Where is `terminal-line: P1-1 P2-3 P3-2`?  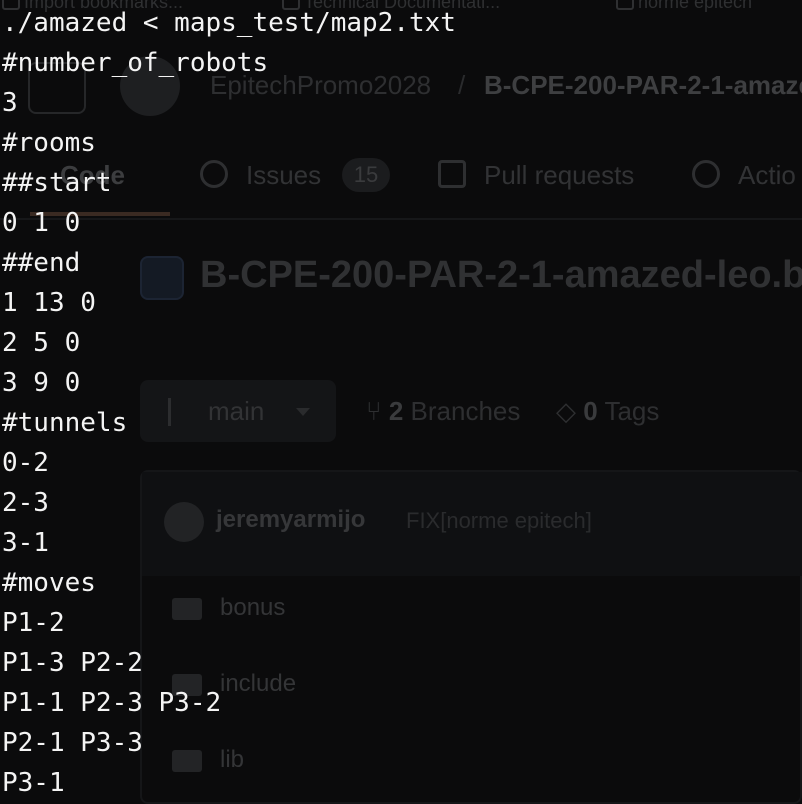 terminal-line: P1-1 P2-3 P3-2 is located at coordinates (112, 703).